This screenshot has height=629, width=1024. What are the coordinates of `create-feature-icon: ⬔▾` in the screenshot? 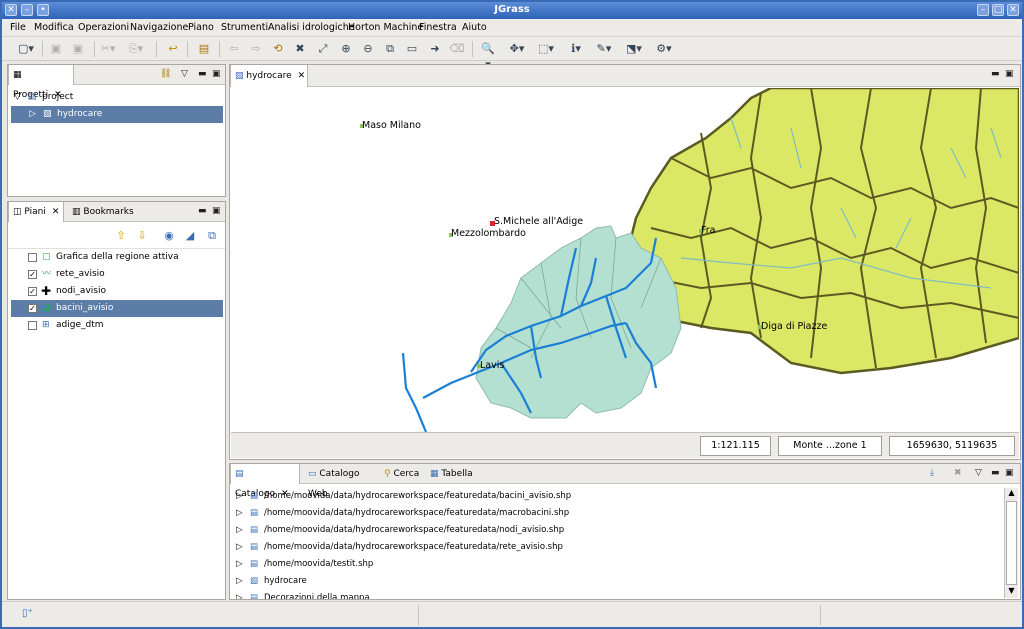 It's located at (634, 49).